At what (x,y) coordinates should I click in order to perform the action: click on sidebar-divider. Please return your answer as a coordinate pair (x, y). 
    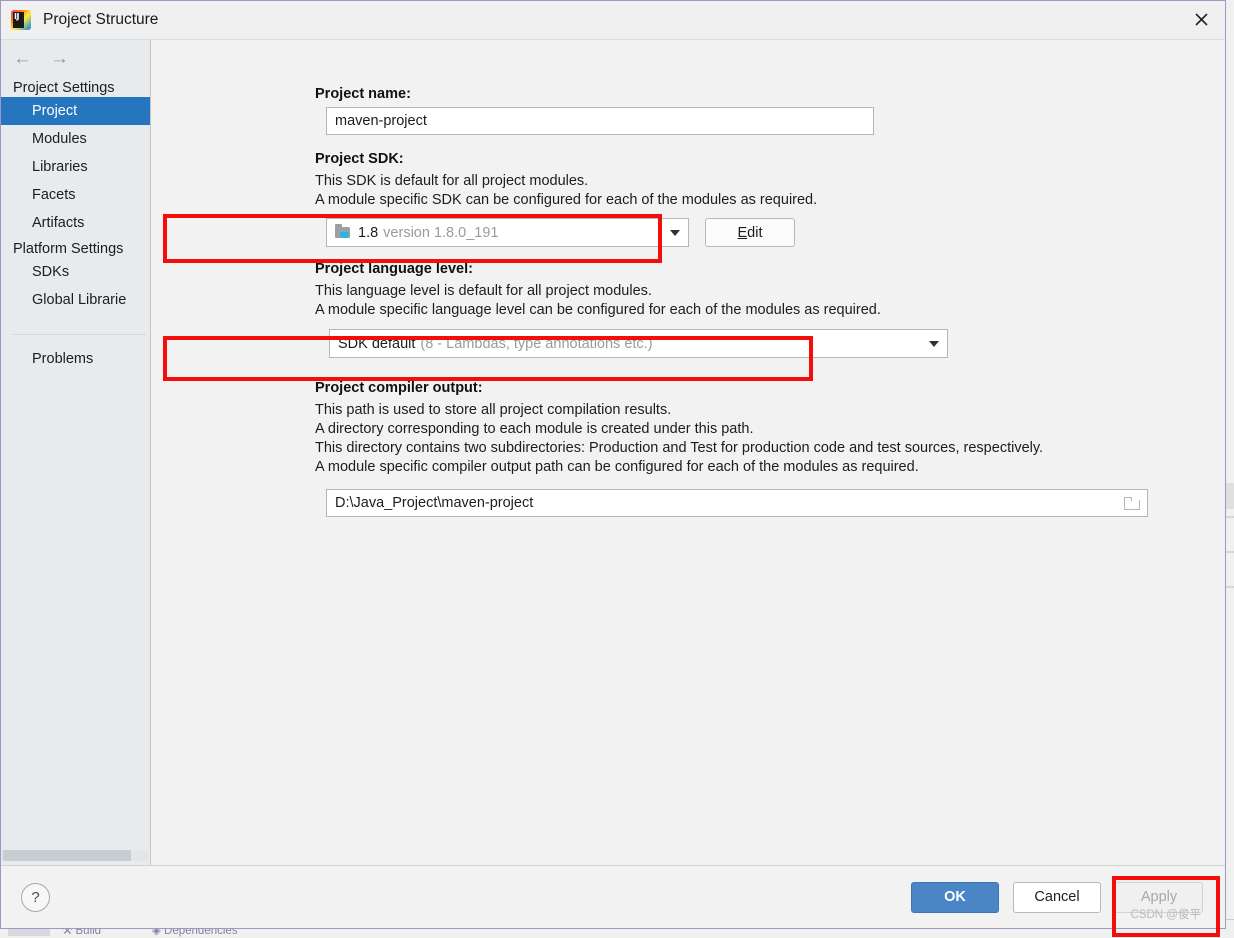
    Looking at the image, I should click on (79, 334).